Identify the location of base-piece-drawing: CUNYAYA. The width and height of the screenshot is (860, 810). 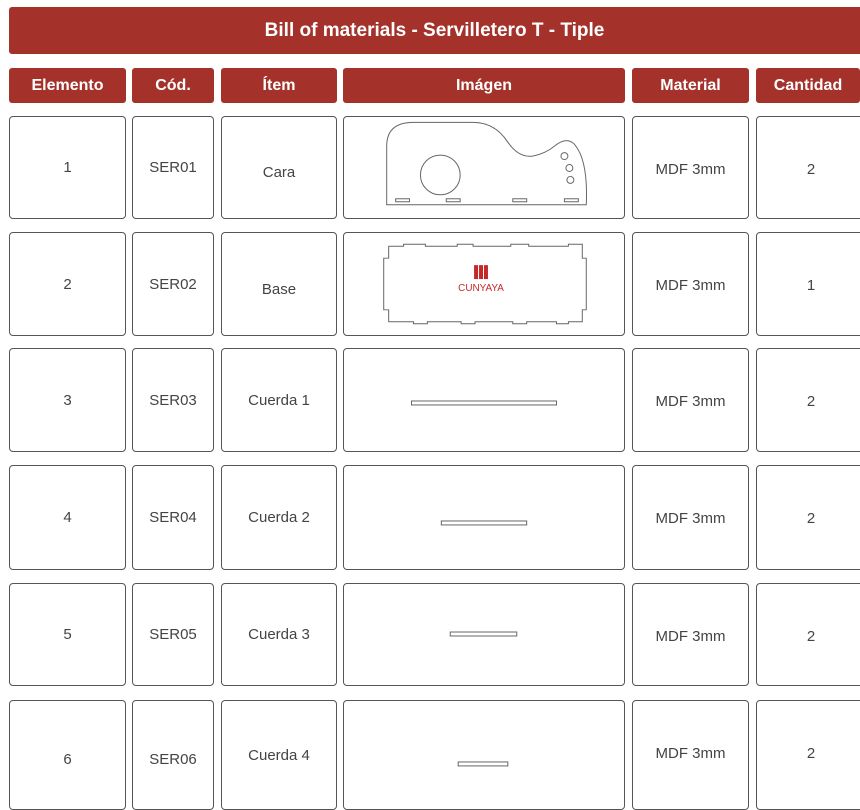
(485, 284).